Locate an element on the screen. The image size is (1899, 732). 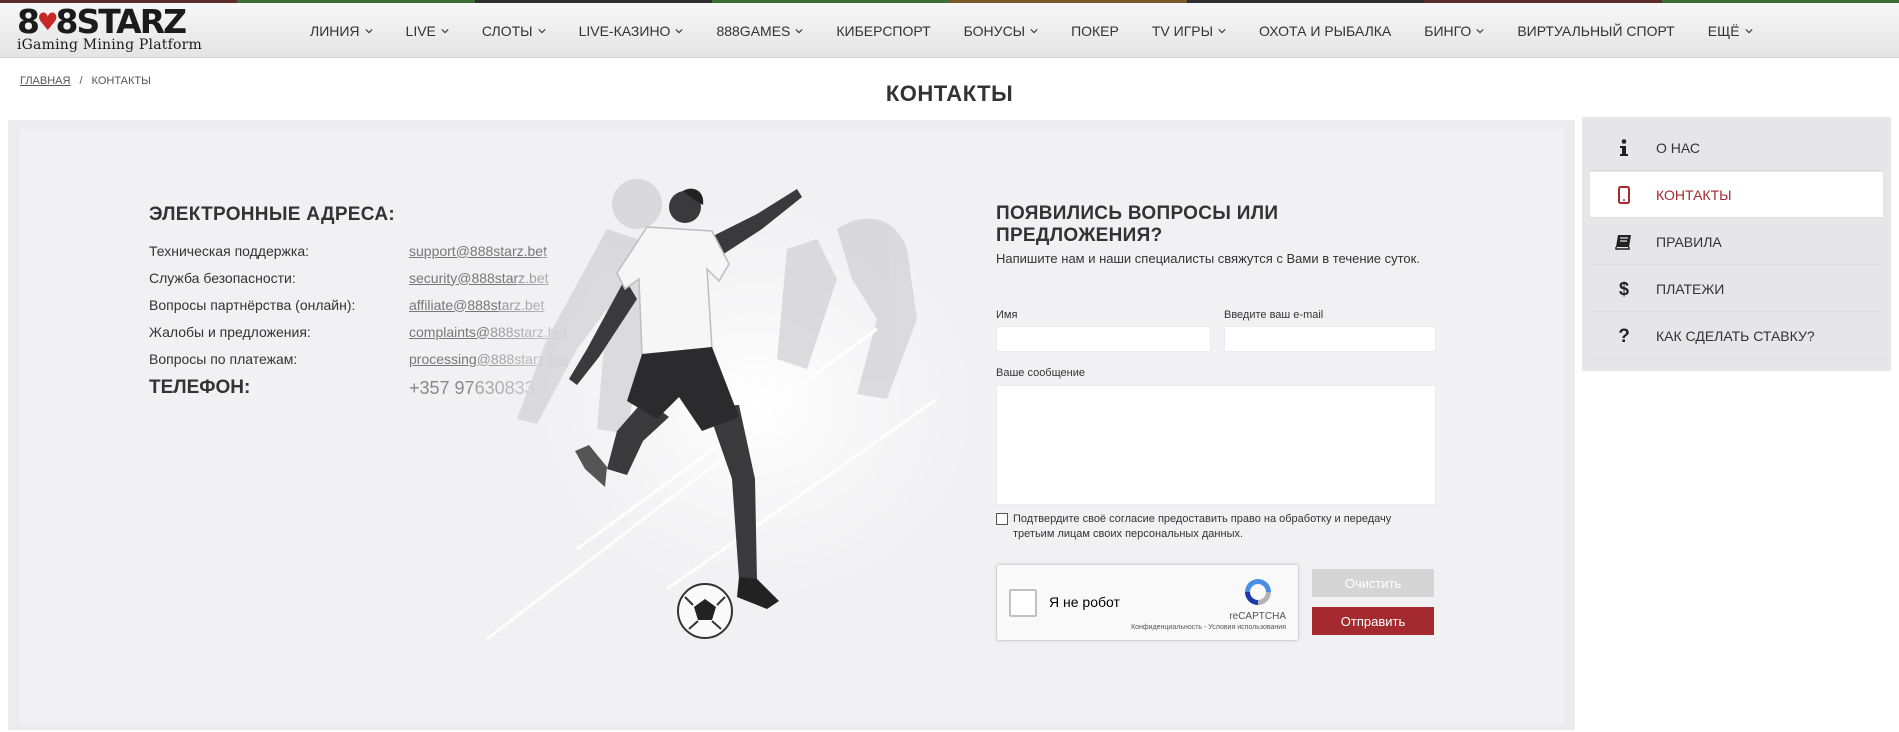
email-label: Введите ваш e-mail is located at coordinates (1274, 315).